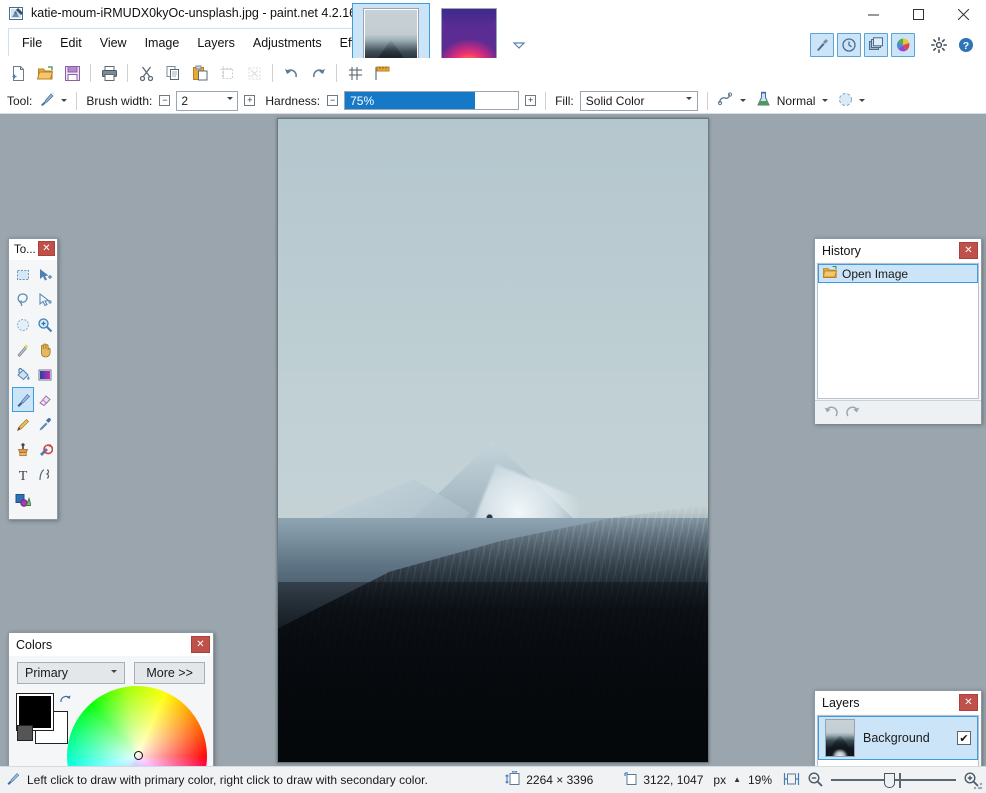 The height and width of the screenshot is (793, 986). What do you see at coordinates (978, 785) in the screenshot?
I see `resize-grip` at bounding box center [978, 785].